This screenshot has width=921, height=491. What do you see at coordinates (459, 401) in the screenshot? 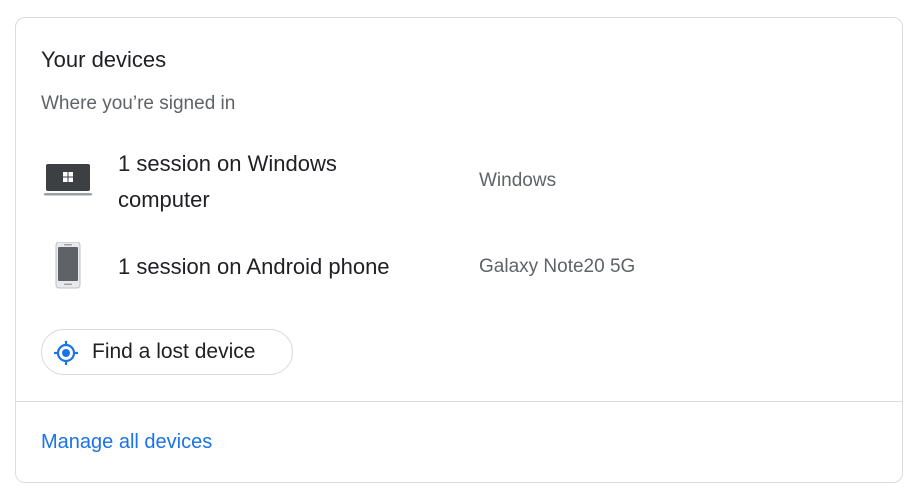
I see `card-divider` at bounding box center [459, 401].